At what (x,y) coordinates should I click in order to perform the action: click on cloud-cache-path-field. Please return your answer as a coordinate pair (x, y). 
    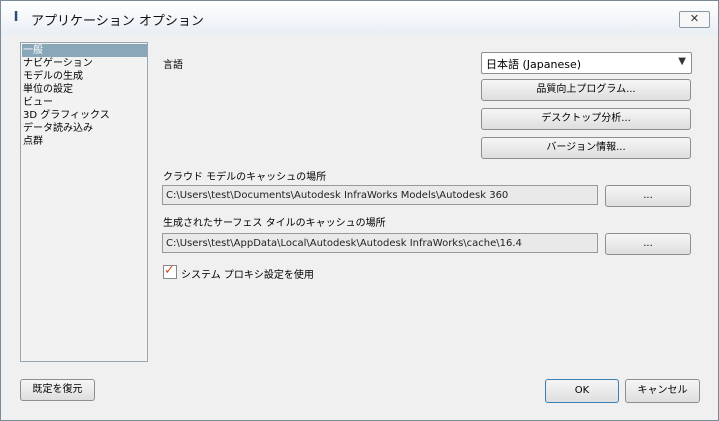
    Looking at the image, I should click on (380, 195).